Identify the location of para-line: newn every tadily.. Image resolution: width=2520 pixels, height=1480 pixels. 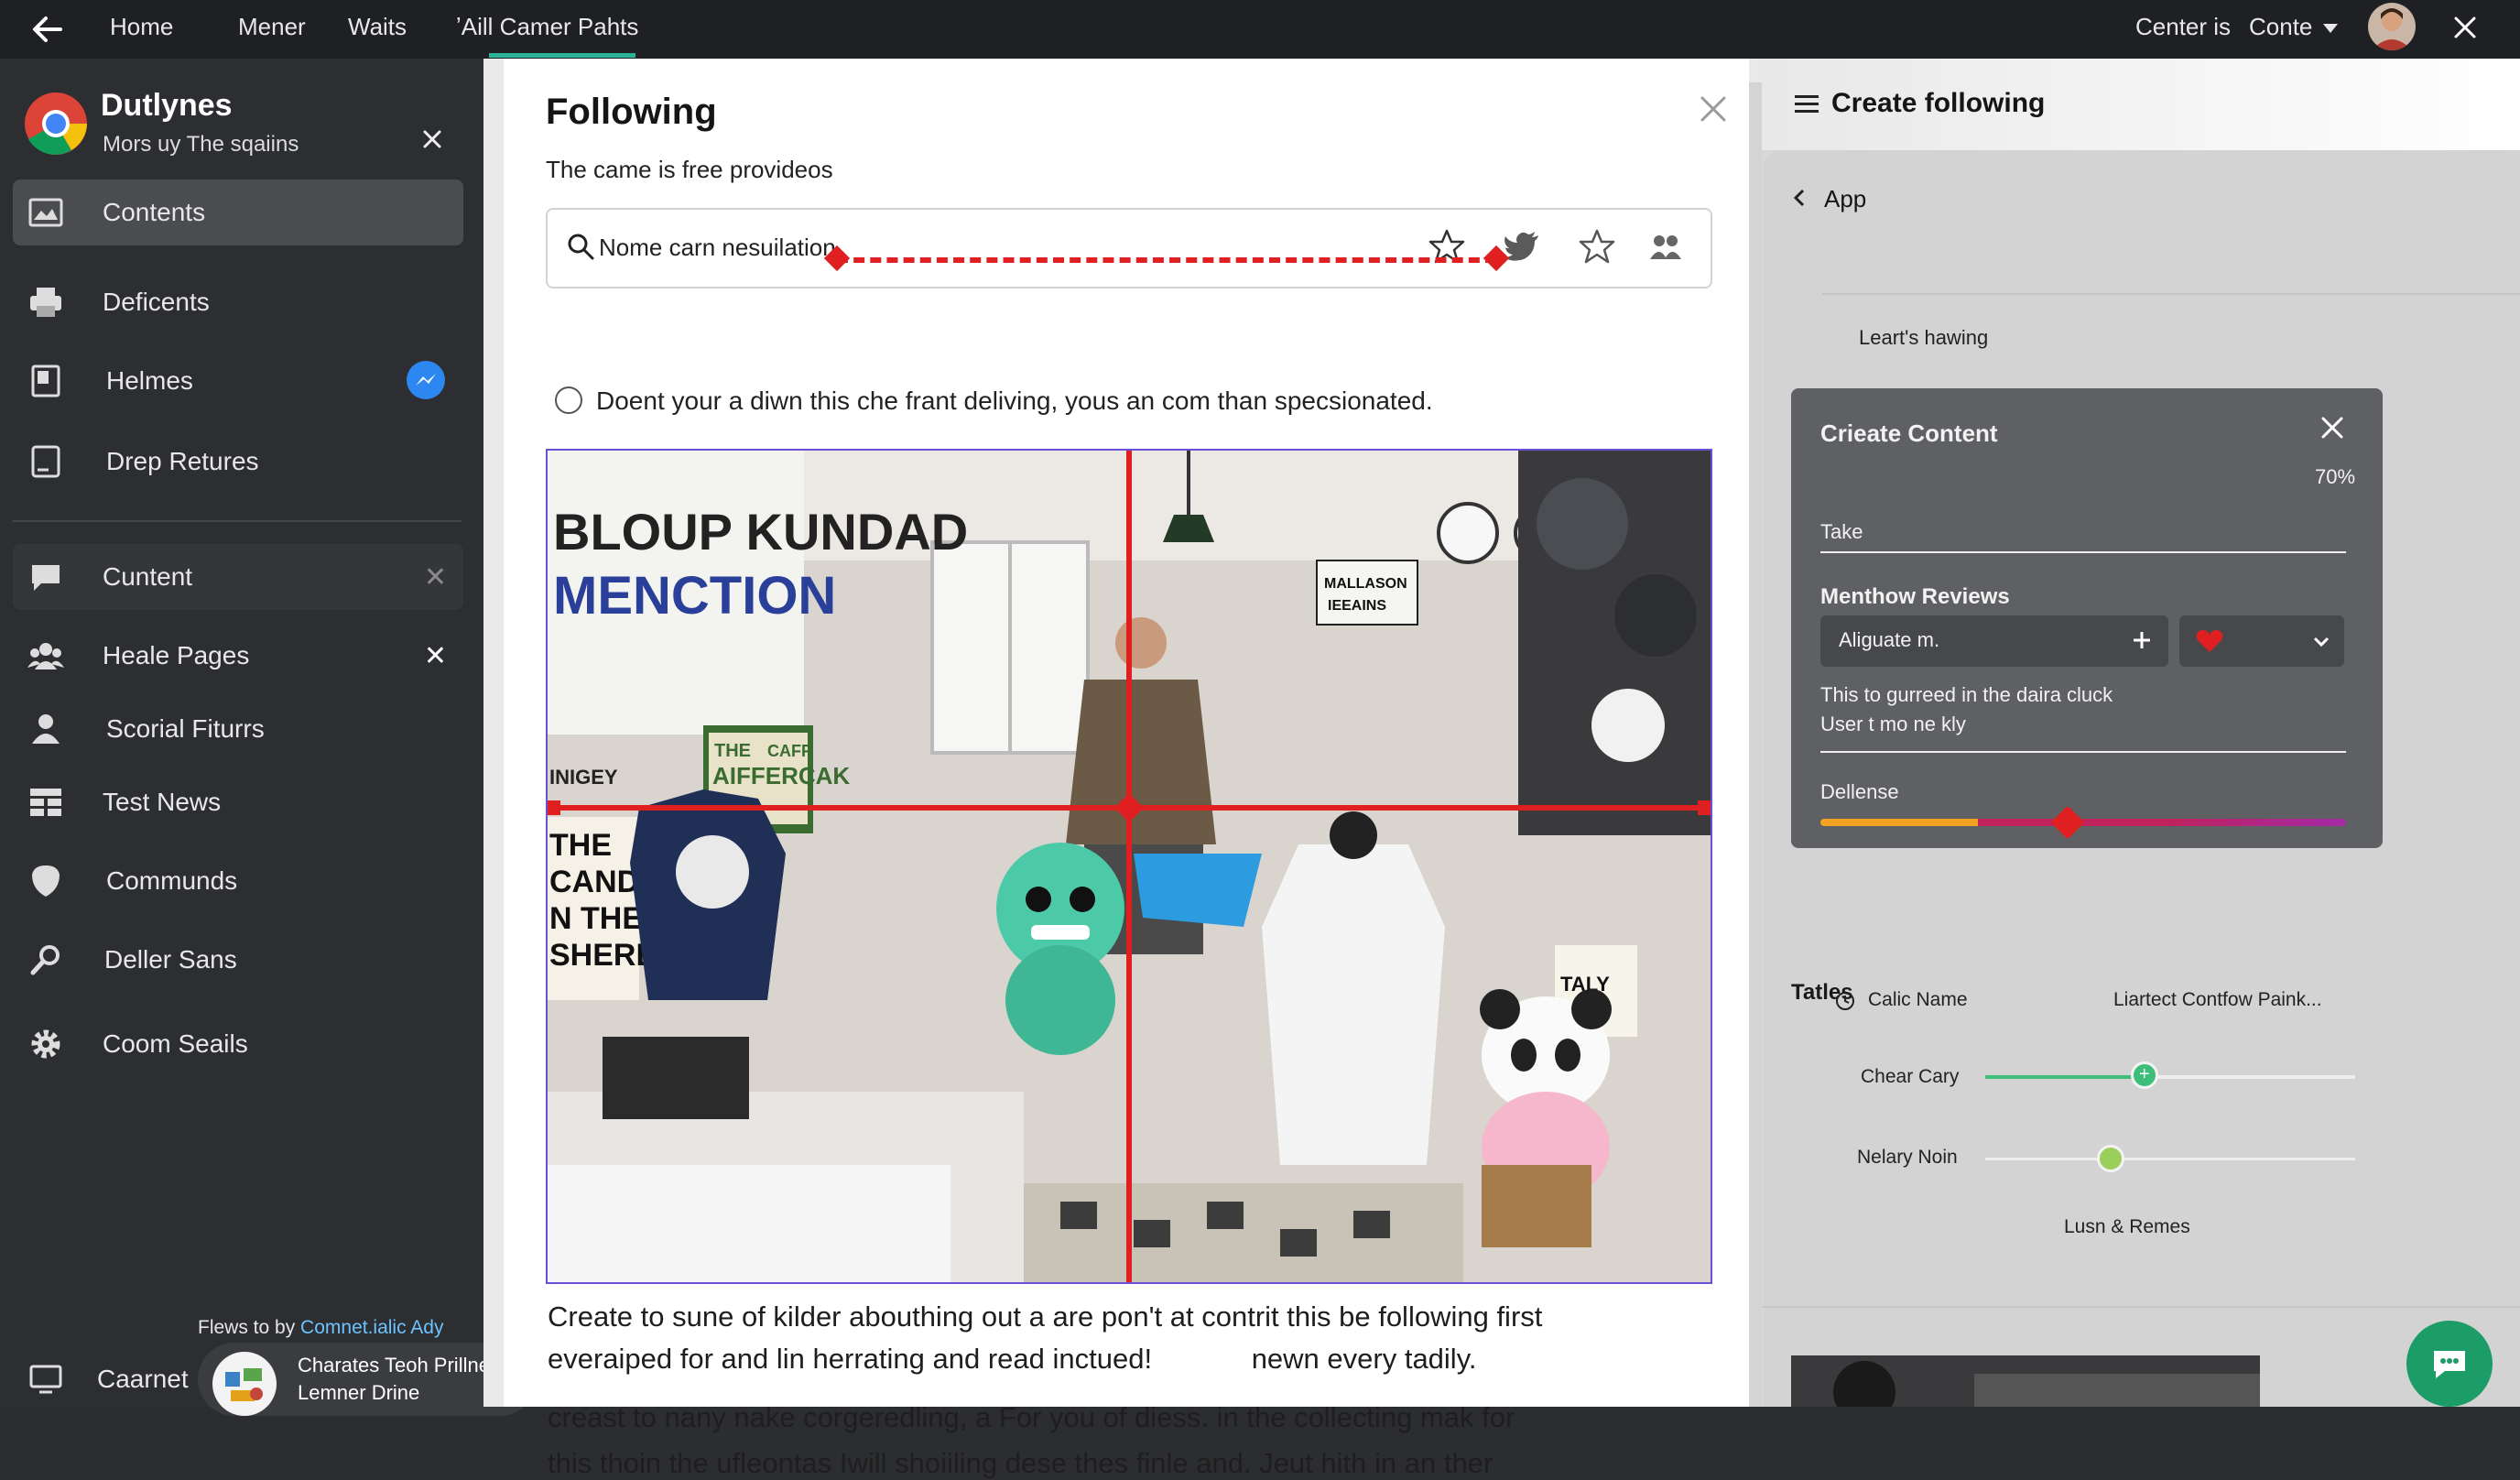
(1364, 1359).